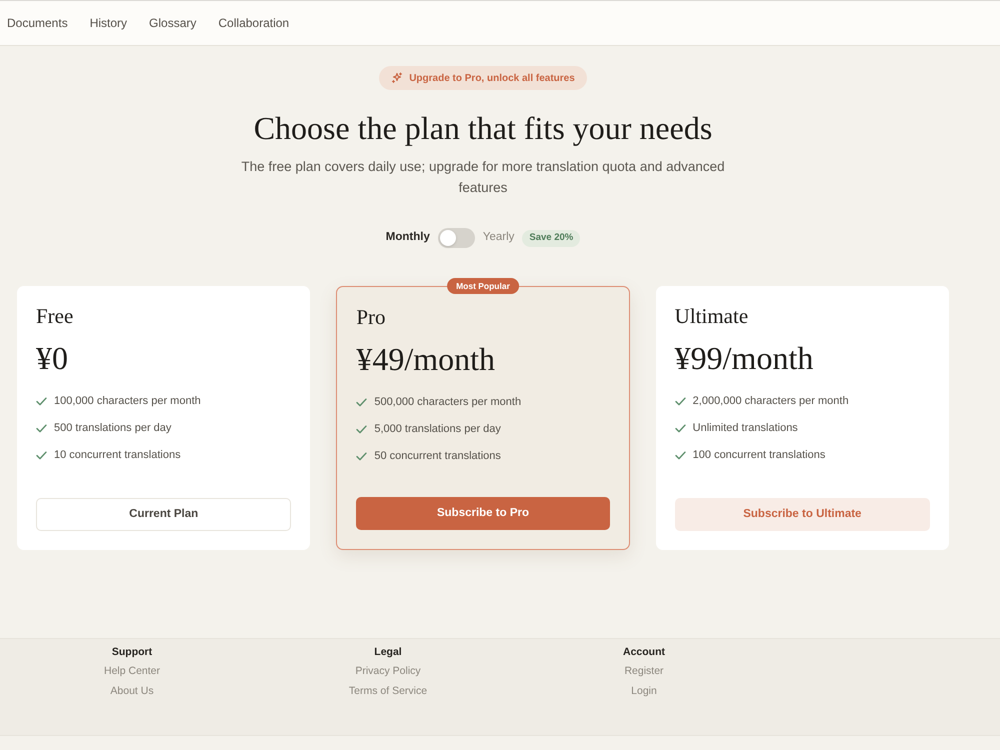 The image size is (1000, 750). Describe the element at coordinates (644, 652) in the screenshot. I see `footer-heading: Account` at that location.